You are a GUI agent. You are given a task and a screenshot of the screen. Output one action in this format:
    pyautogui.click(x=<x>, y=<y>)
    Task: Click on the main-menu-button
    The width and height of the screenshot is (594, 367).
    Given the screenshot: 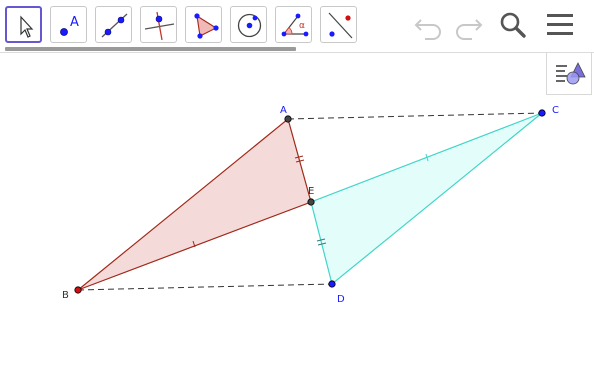 What is the action you would take?
    pyautogui.click(x=560, y=25)
    